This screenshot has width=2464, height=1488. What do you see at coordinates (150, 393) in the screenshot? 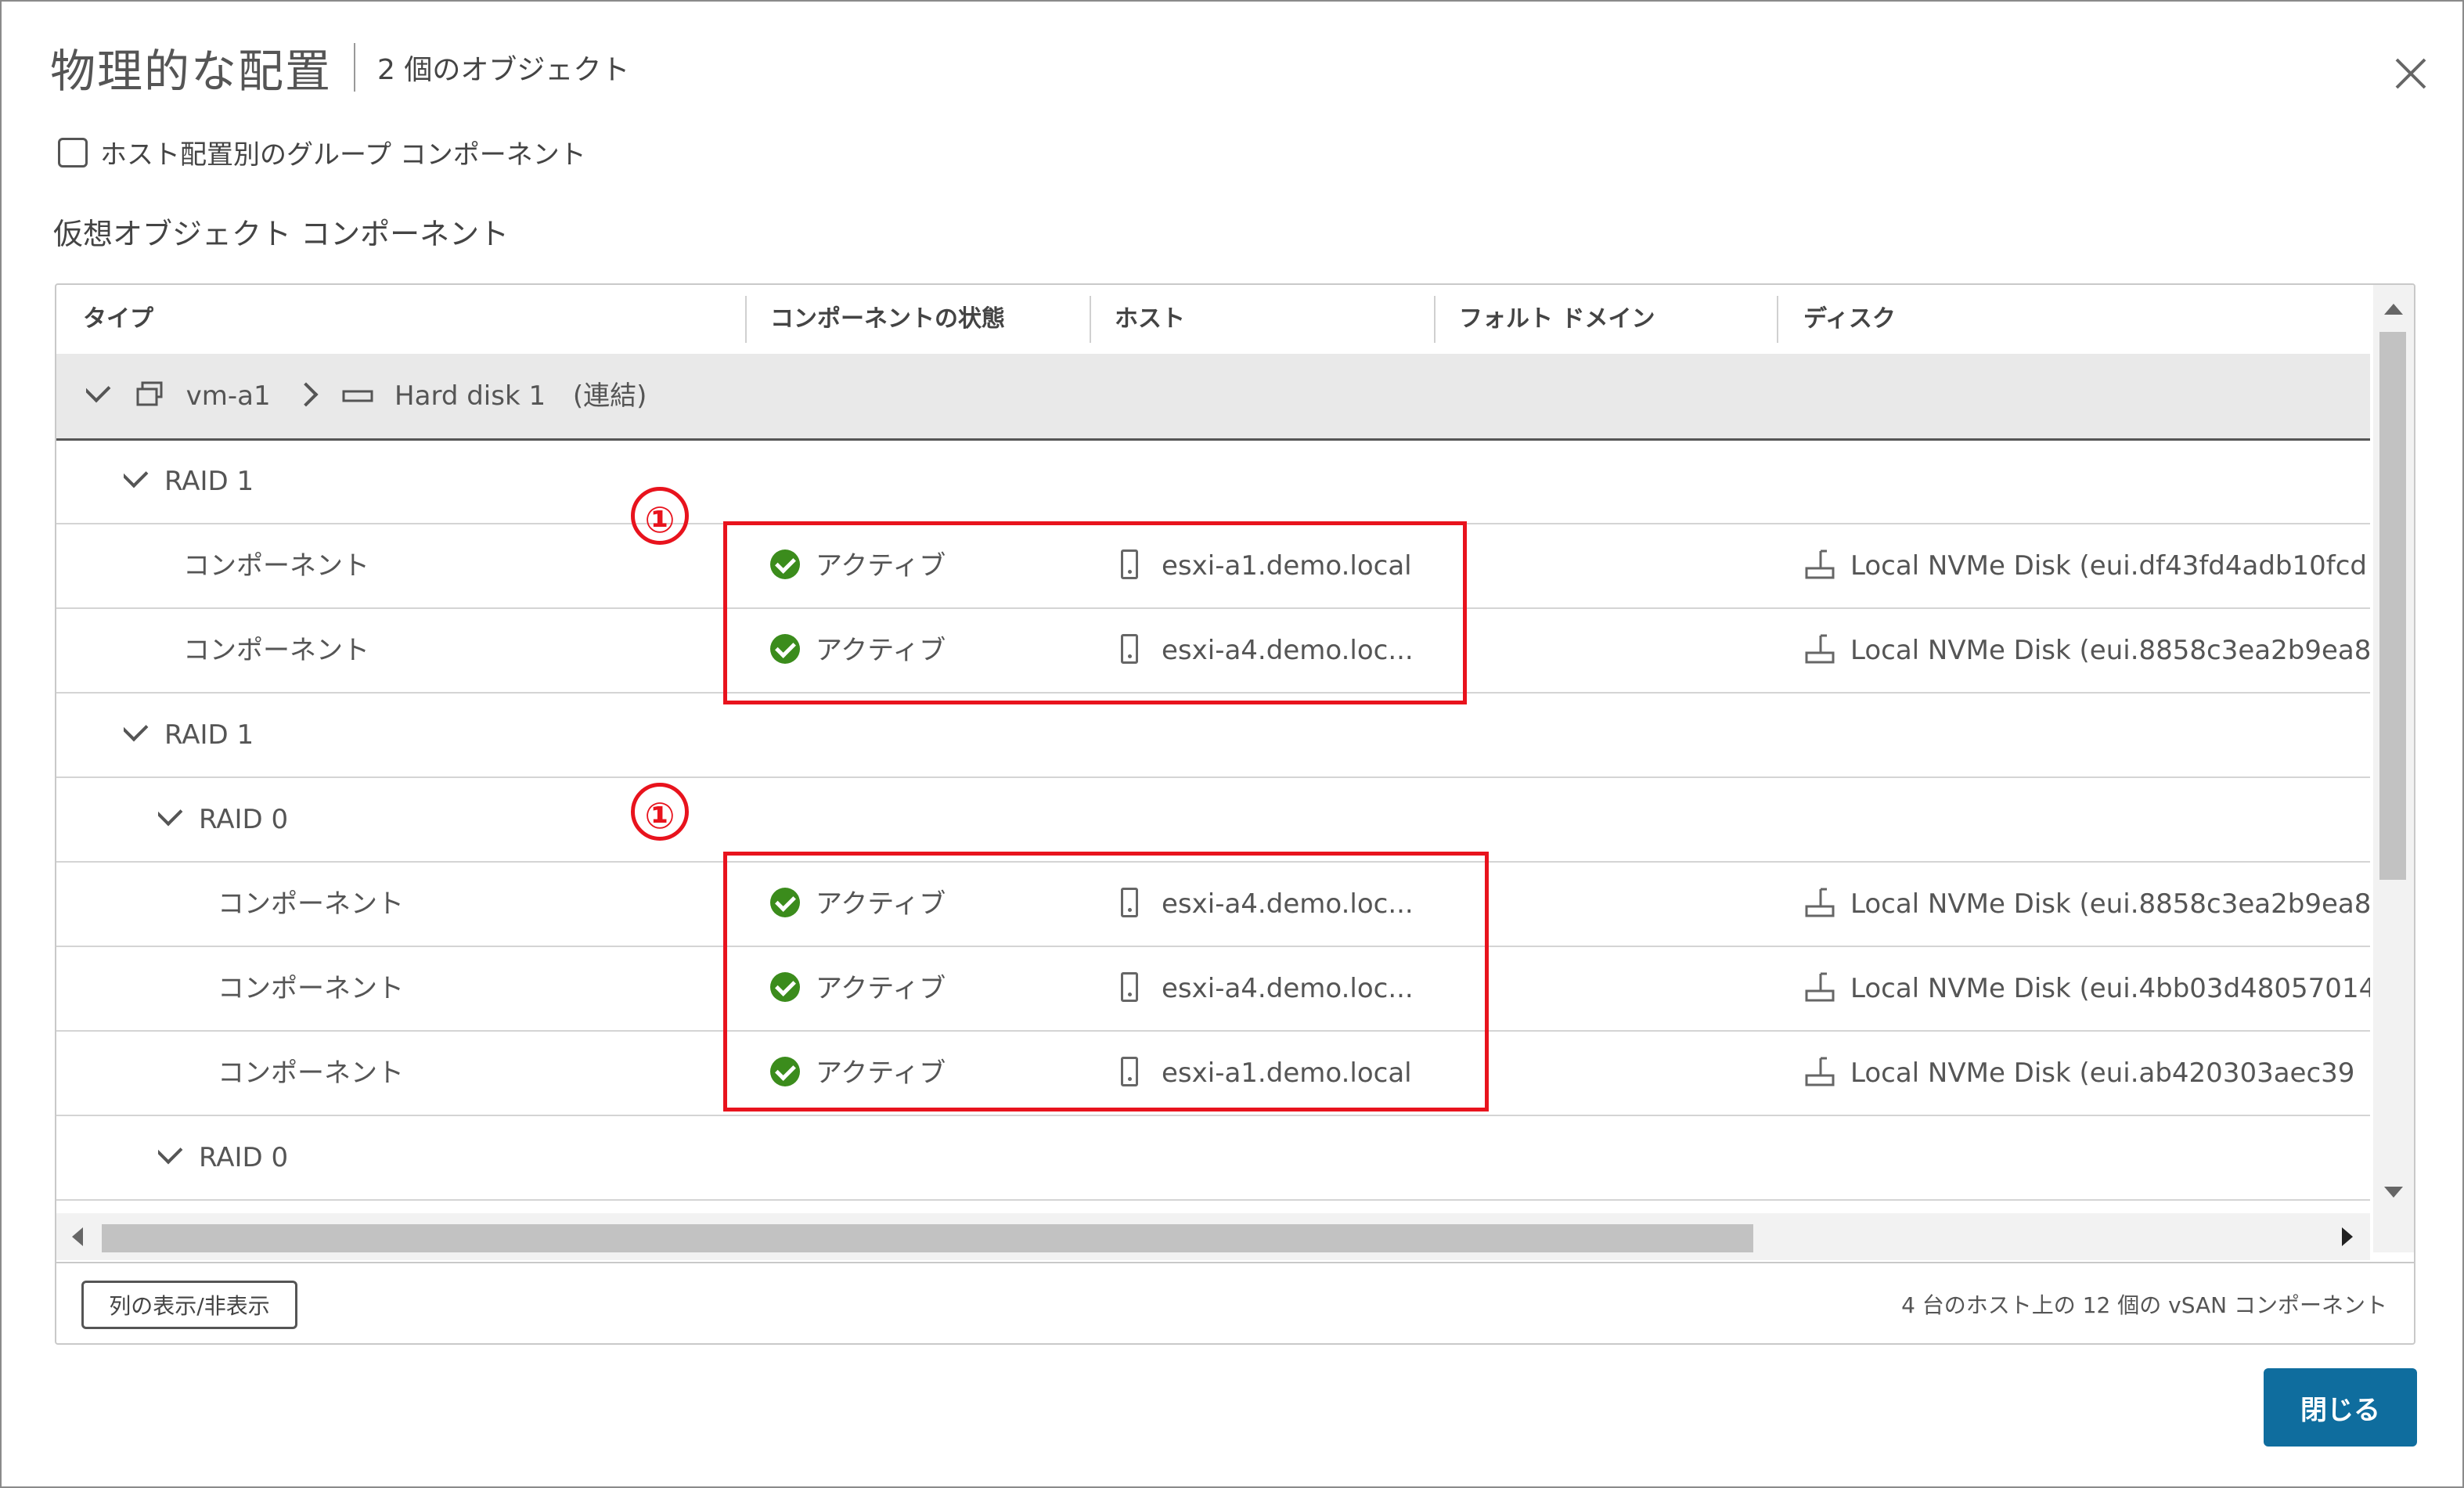
I see `vm-icon` at bounding box center [150, 393].